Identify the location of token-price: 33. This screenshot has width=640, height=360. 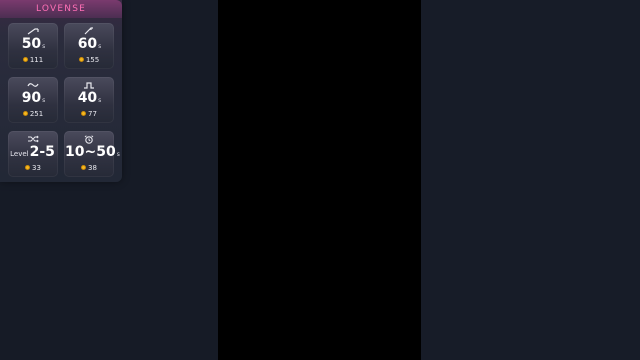
(33, 168).